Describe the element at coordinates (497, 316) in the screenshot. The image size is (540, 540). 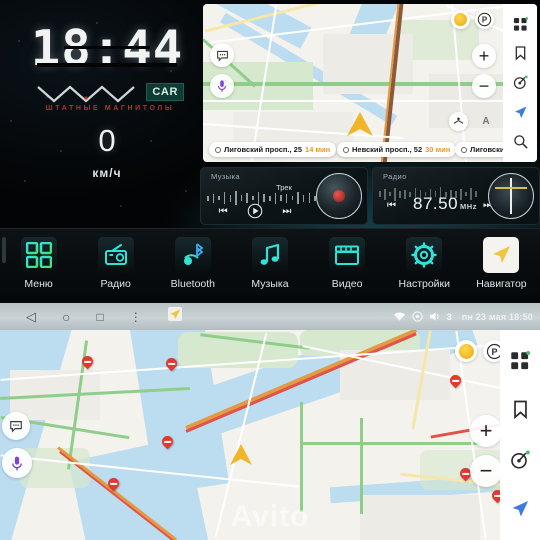
I see `status-datetime: пн 23 мая 18:50` at that location.